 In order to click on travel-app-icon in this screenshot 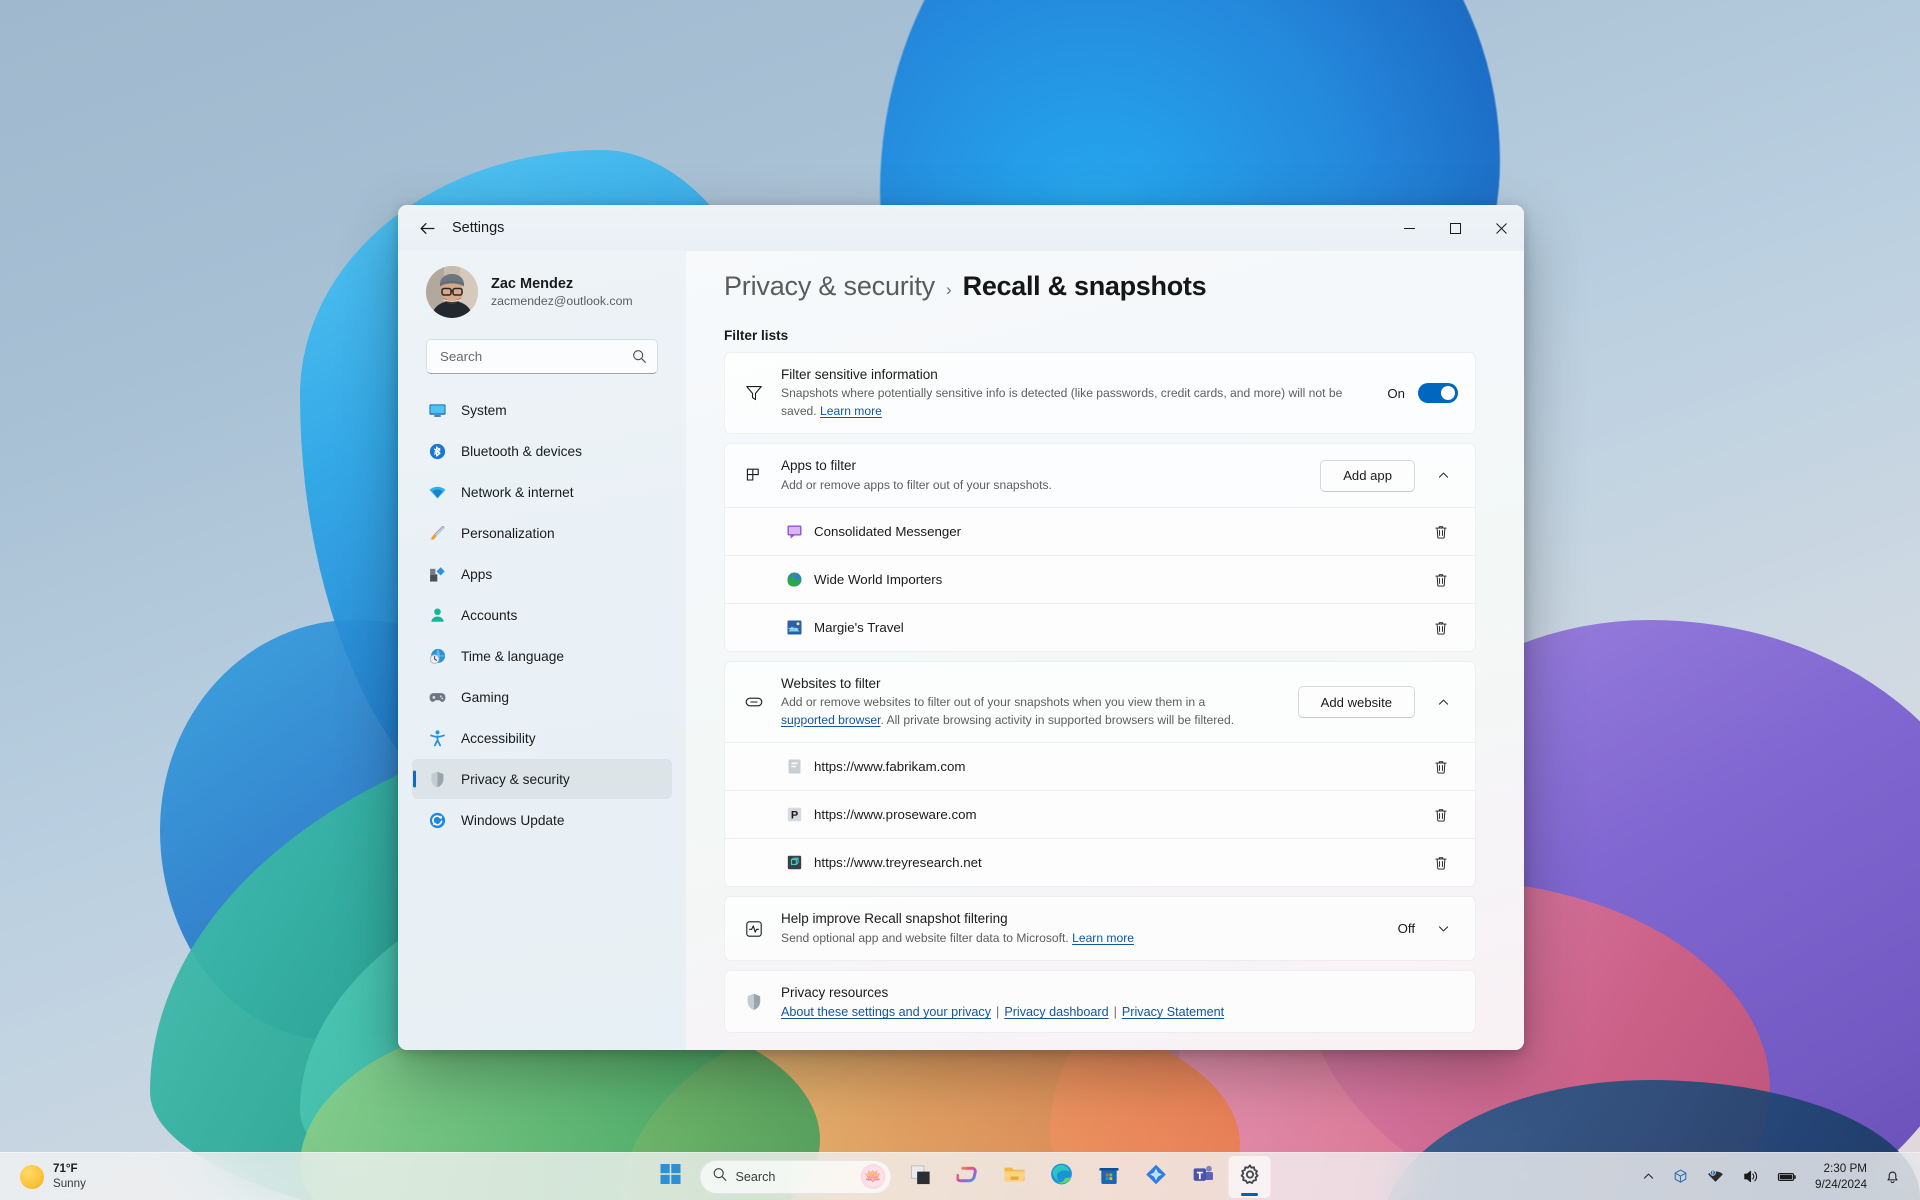, I will do `click(794, 627)`.